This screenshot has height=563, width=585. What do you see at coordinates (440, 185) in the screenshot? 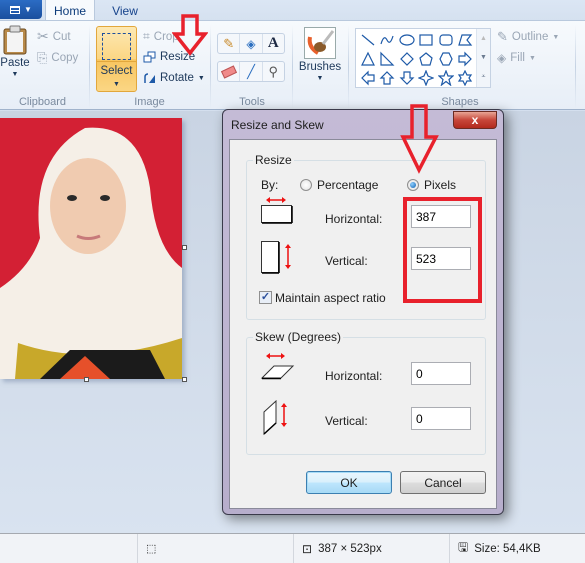
I see `pixels-label: Pixels` at bounding box center [440, 185].